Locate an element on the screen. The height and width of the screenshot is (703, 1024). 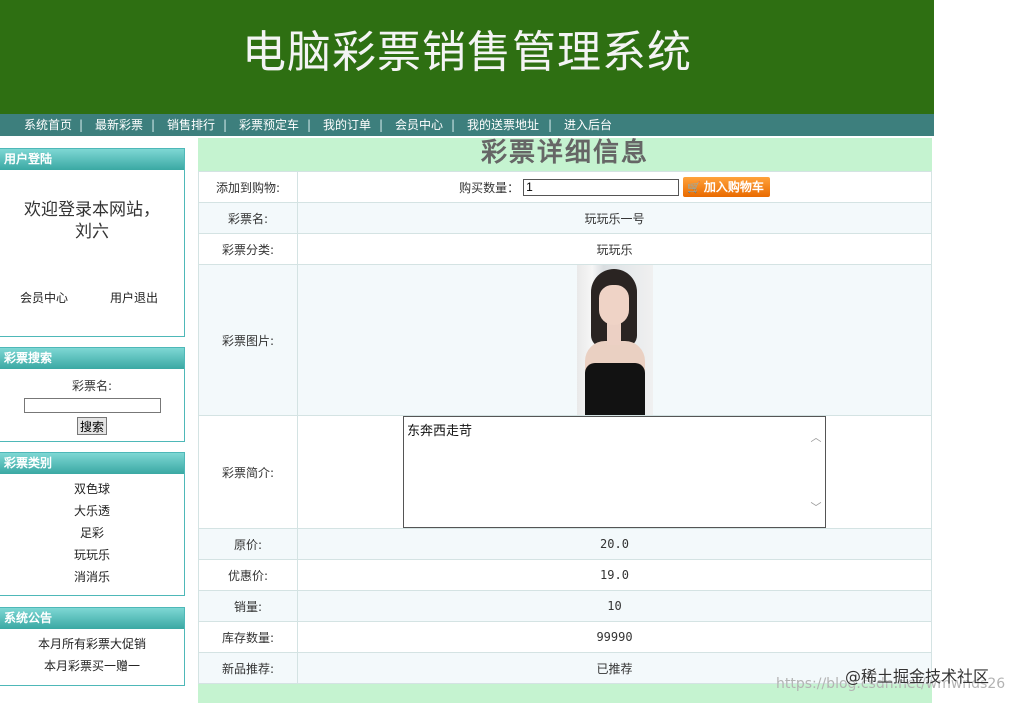
site-title: 电脑彩票销售管理系统 is located at coordinates (467, 52).